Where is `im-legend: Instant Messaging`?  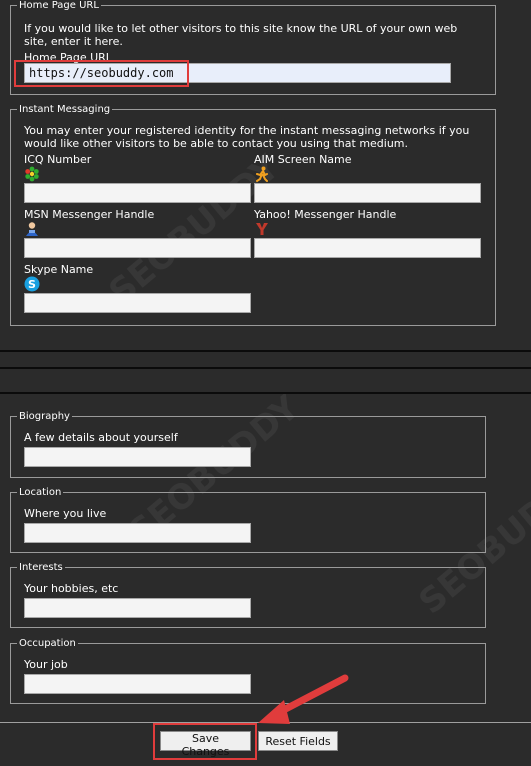 im-legend: Instant Messaging is located at coordinates (65, 109).